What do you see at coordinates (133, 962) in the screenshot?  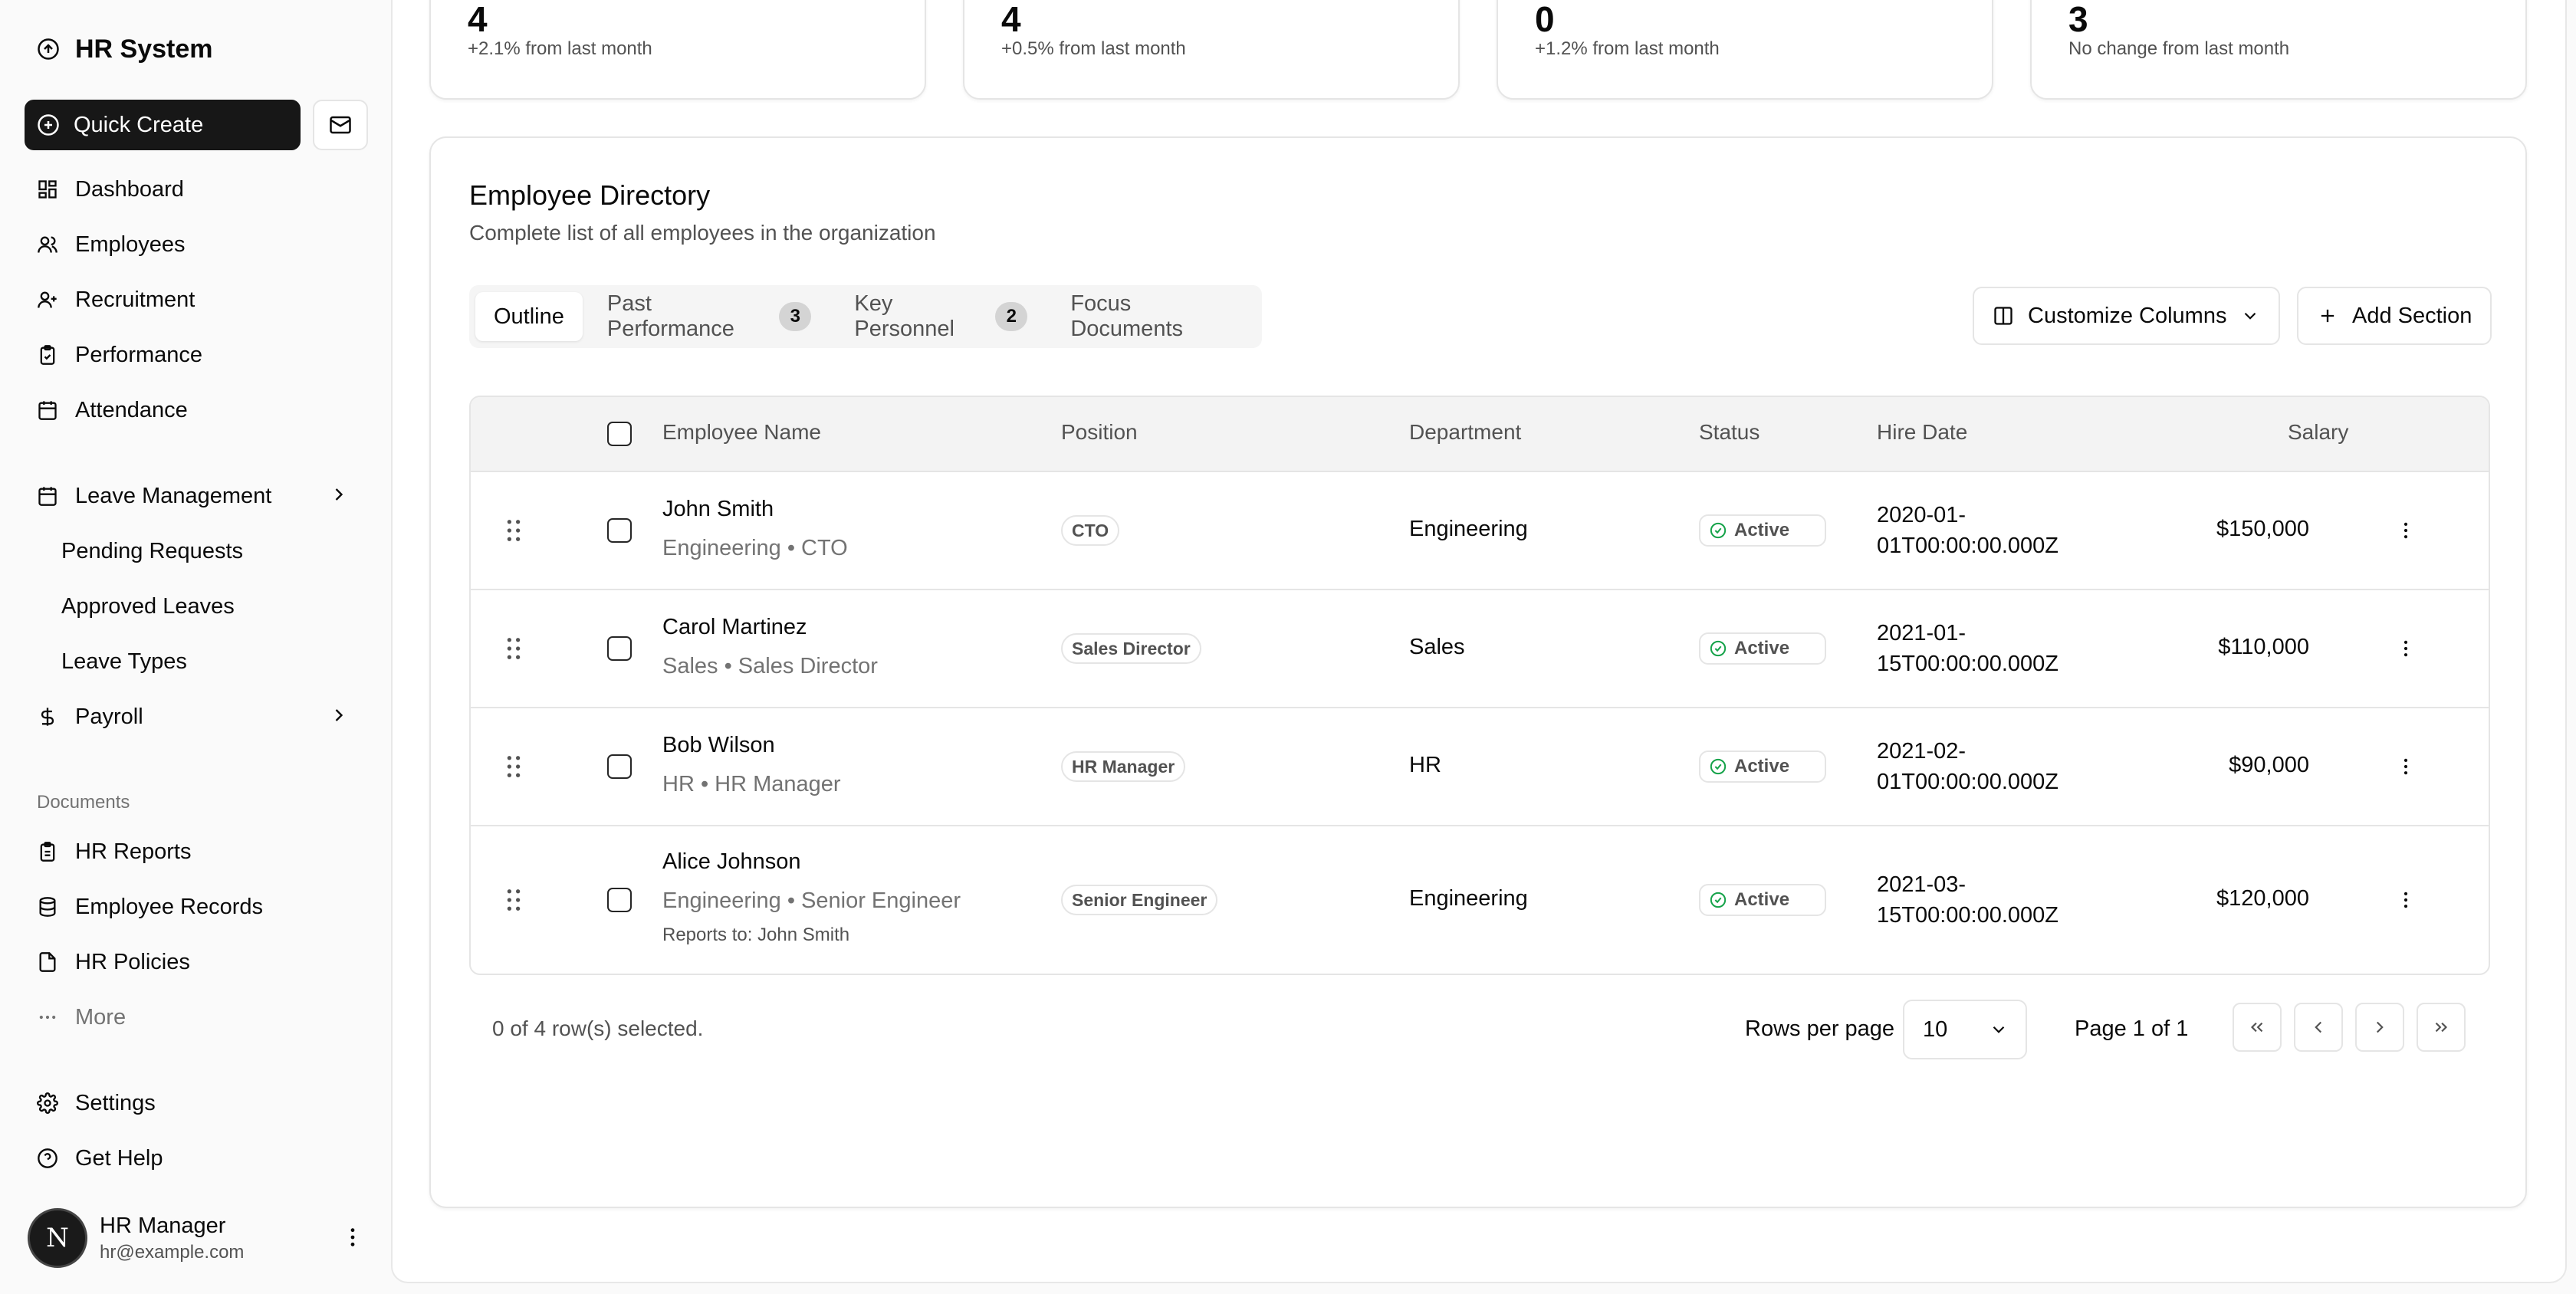 I see `nav-label: HR Policies` at bounding box center [133, 962].